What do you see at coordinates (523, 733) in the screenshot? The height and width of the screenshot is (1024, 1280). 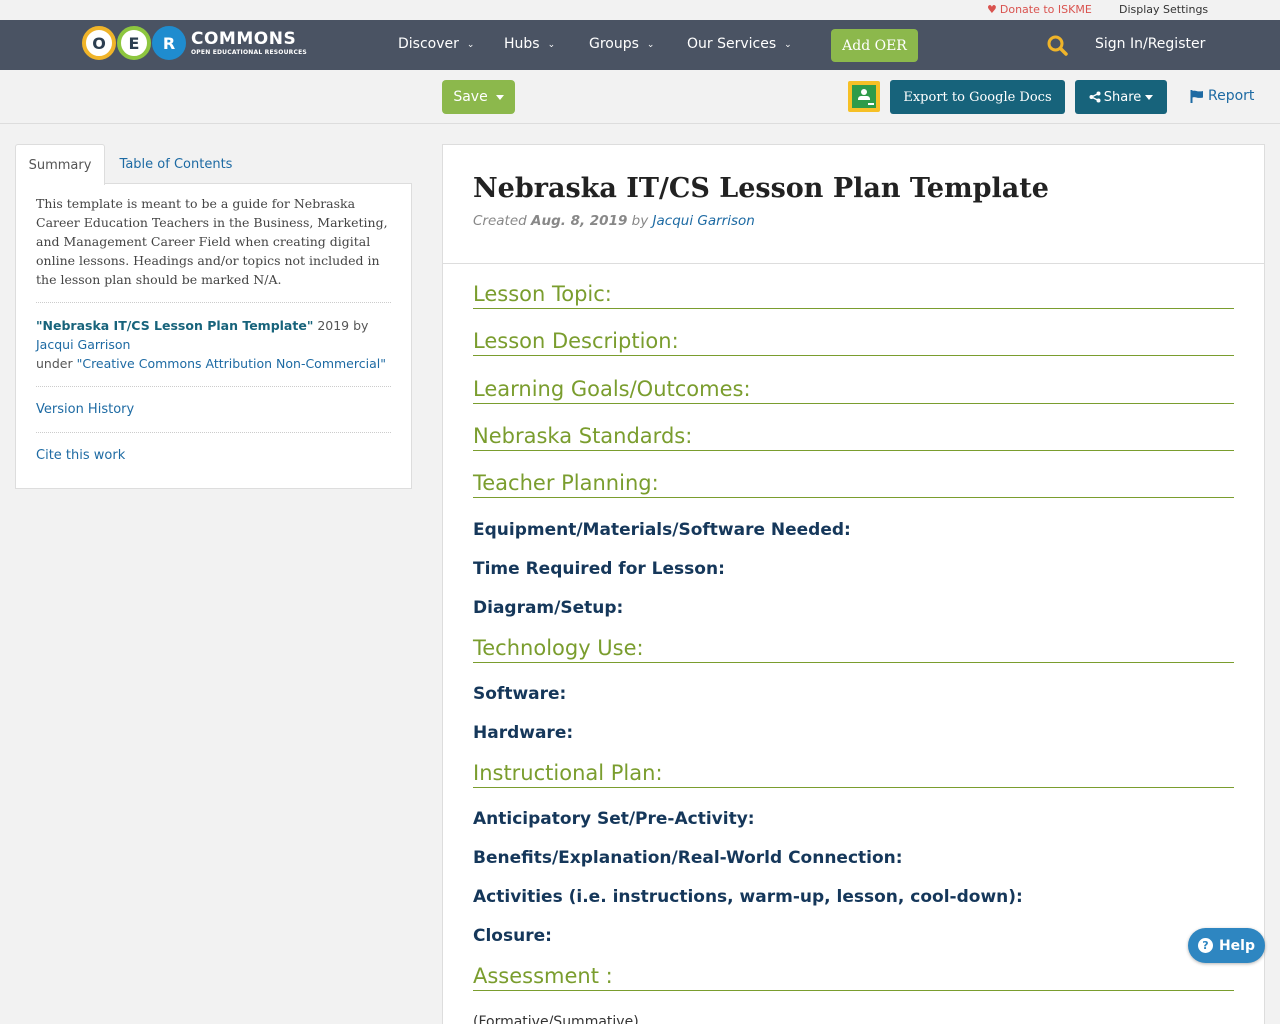 I see `subsection-hardware: Hardware:` at bounding box center [523, 733].